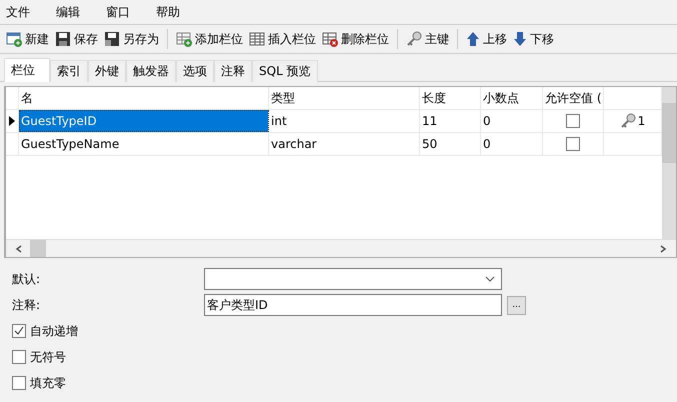 The height and width of the screenshot is (402, 677). Describe the element at coordinates (14, 39) in the screenshot. I see `new-table-icon` at that location.